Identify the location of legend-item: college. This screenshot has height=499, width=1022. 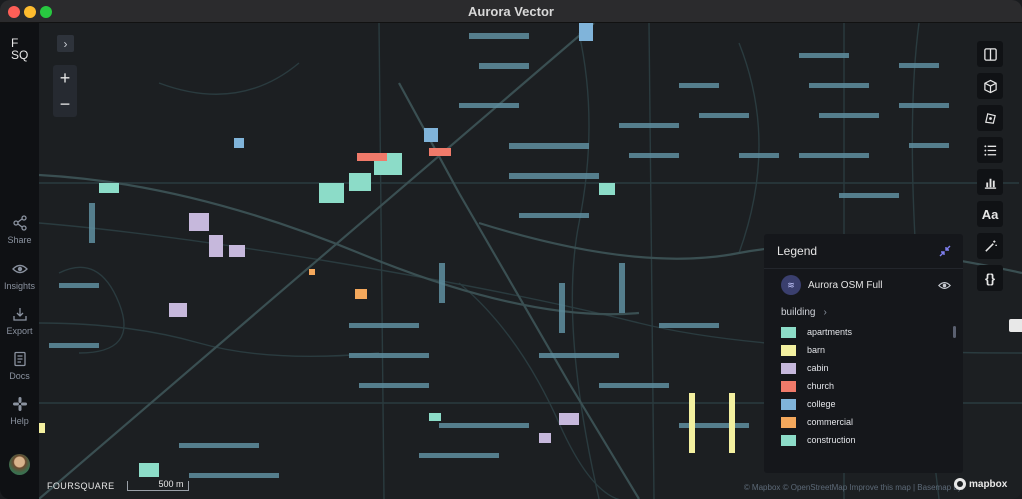
(863, 404).